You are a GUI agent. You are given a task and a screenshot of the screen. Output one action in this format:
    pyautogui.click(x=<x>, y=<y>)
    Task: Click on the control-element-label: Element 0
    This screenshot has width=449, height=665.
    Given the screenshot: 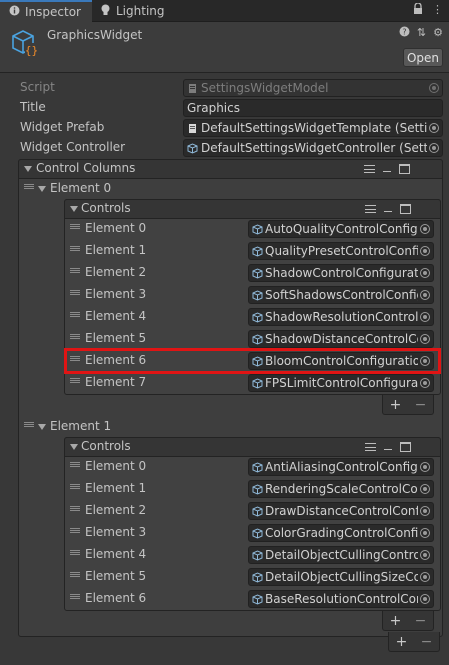 What is the action you would take?
    pyautogui.click(x=116, y=228)
    